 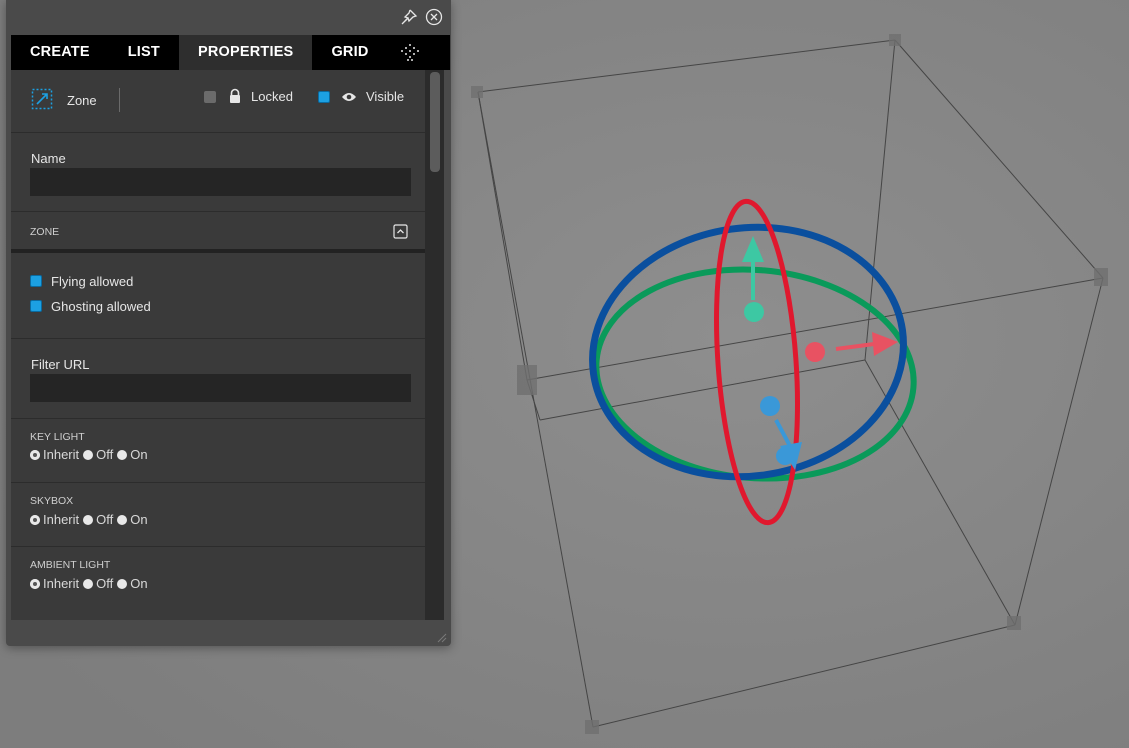 I want to click on flying-checkbox, so click(x=36, y=281).